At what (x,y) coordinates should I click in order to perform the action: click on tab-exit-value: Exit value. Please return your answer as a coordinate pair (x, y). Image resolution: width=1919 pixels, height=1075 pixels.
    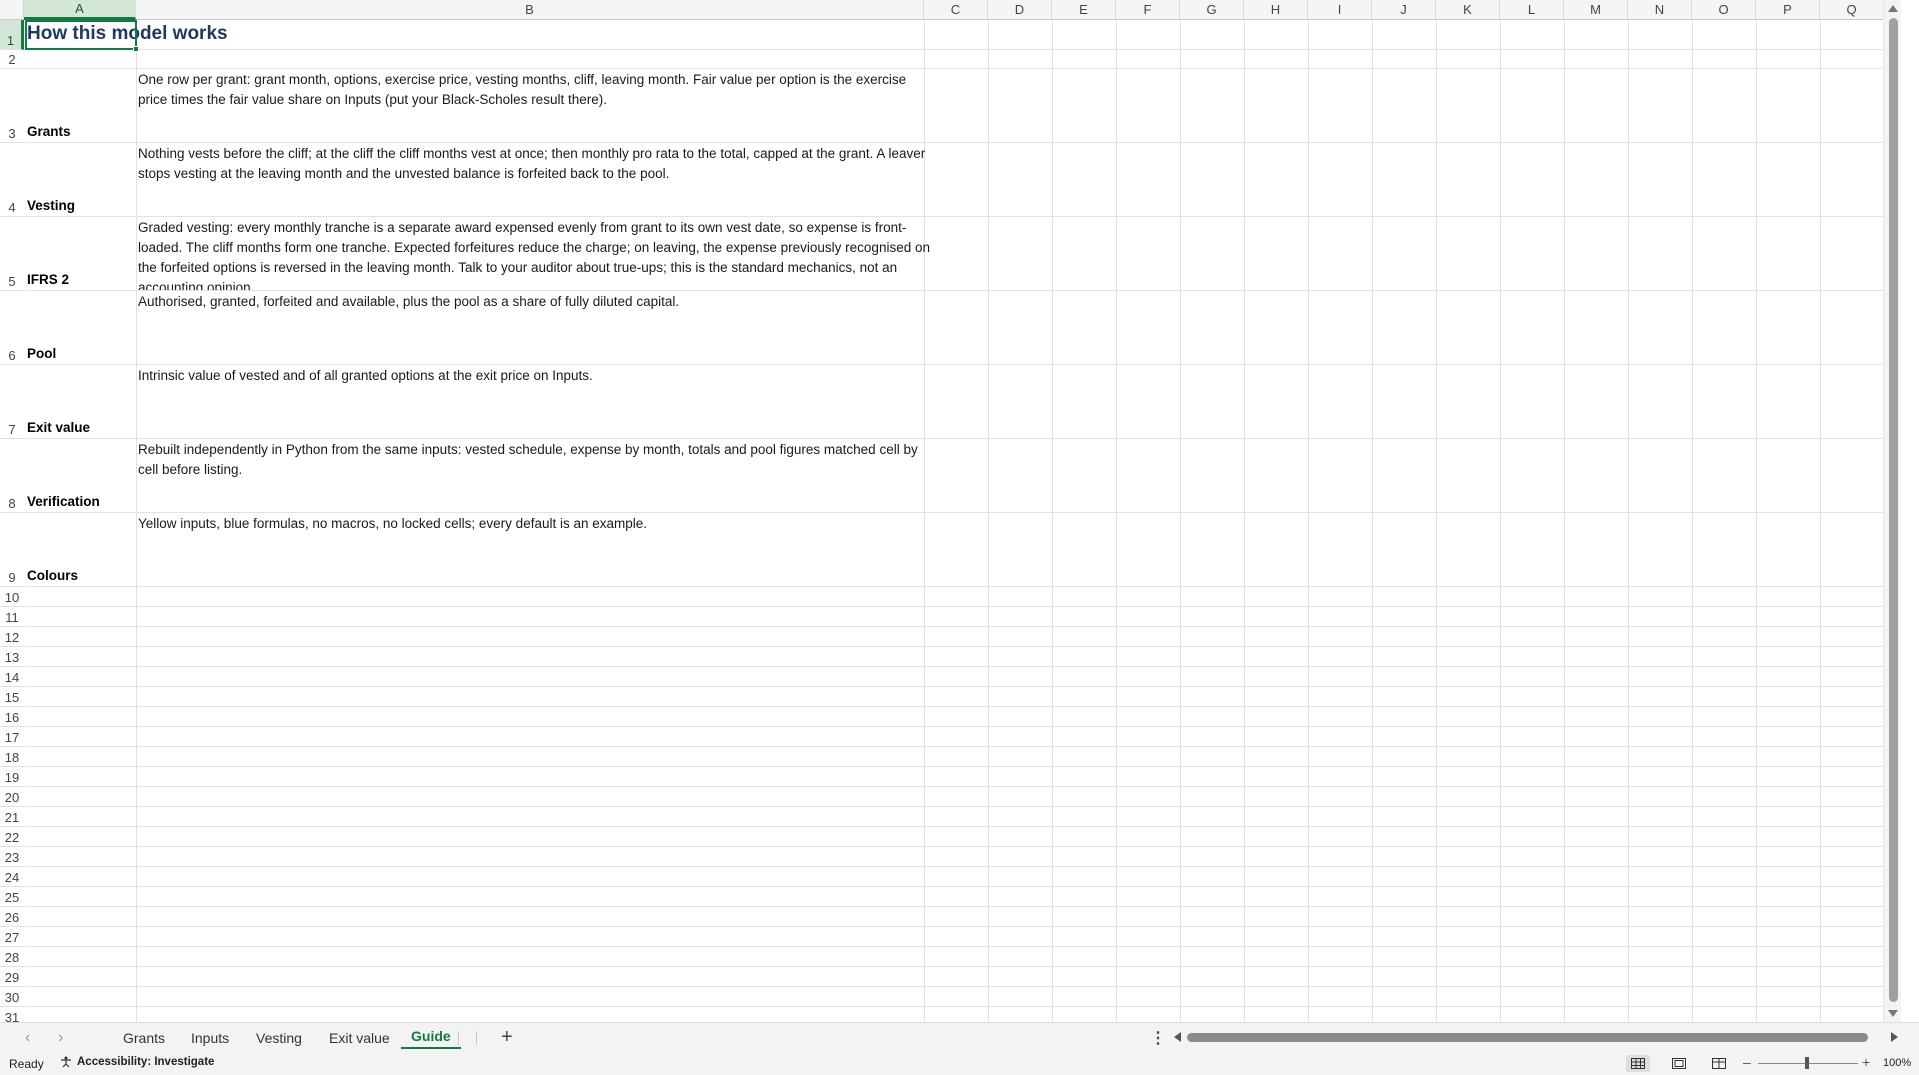
    Looking at the image, I should click on (359, 1038).